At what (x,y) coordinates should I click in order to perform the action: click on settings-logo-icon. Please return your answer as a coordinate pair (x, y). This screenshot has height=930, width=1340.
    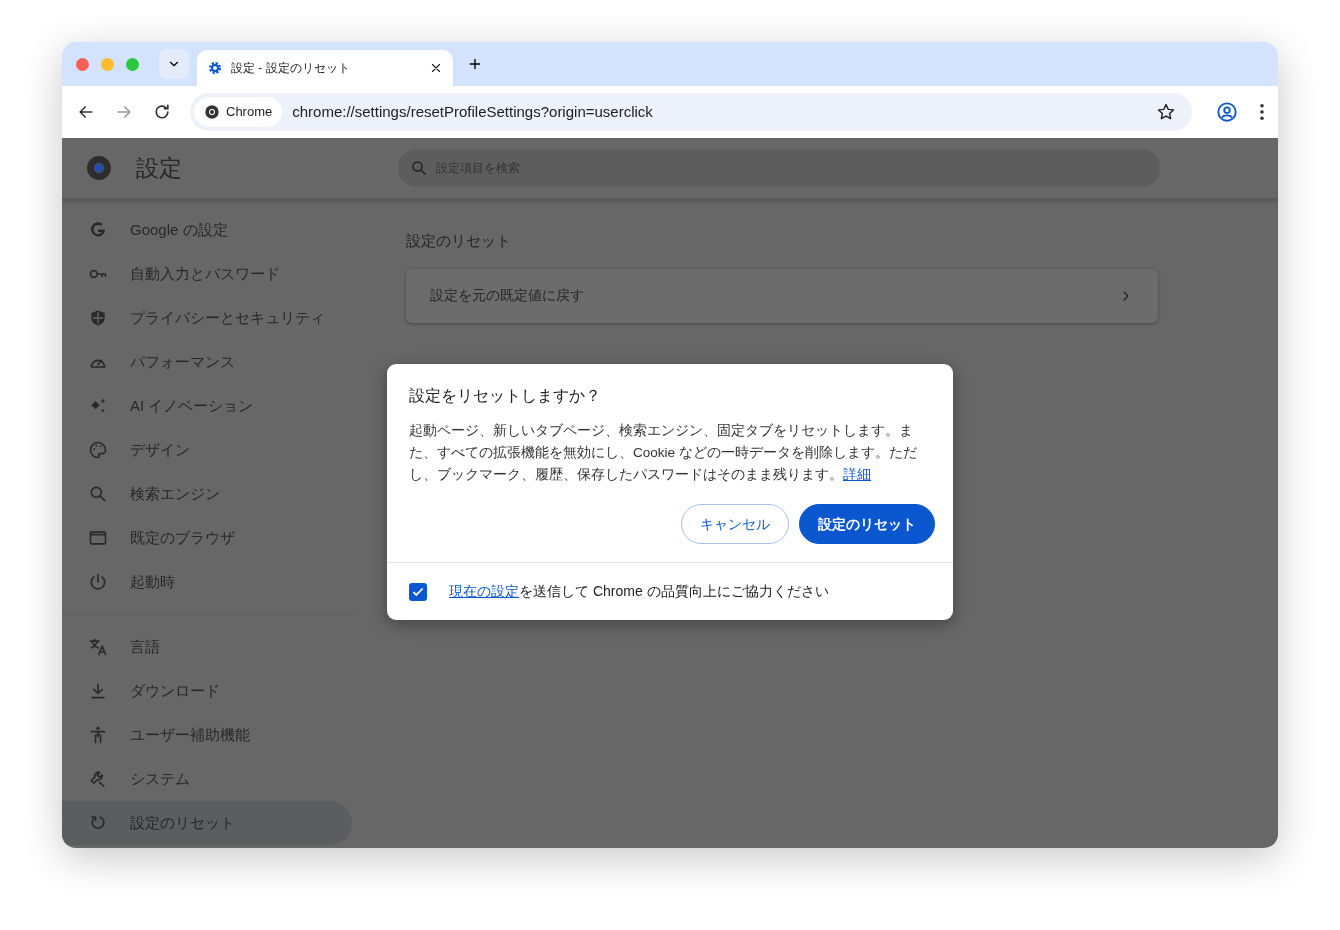
    Looking at the image, I should click on (99, 168).